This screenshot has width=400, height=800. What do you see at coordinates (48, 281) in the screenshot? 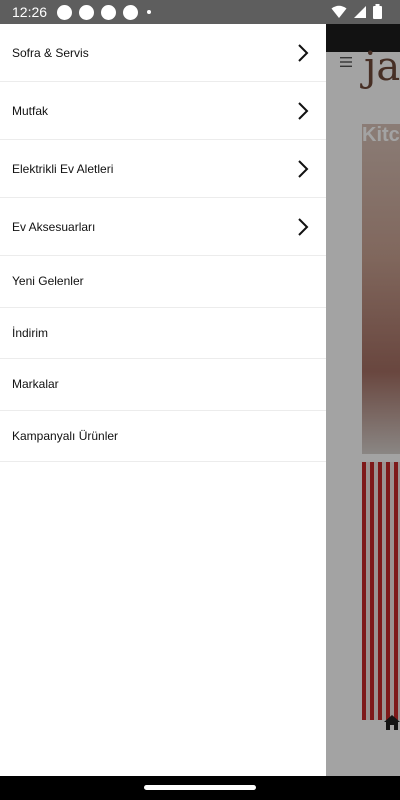
I see `menu-item-label: Yeni Gelenler` at bounding box center [48, 281].